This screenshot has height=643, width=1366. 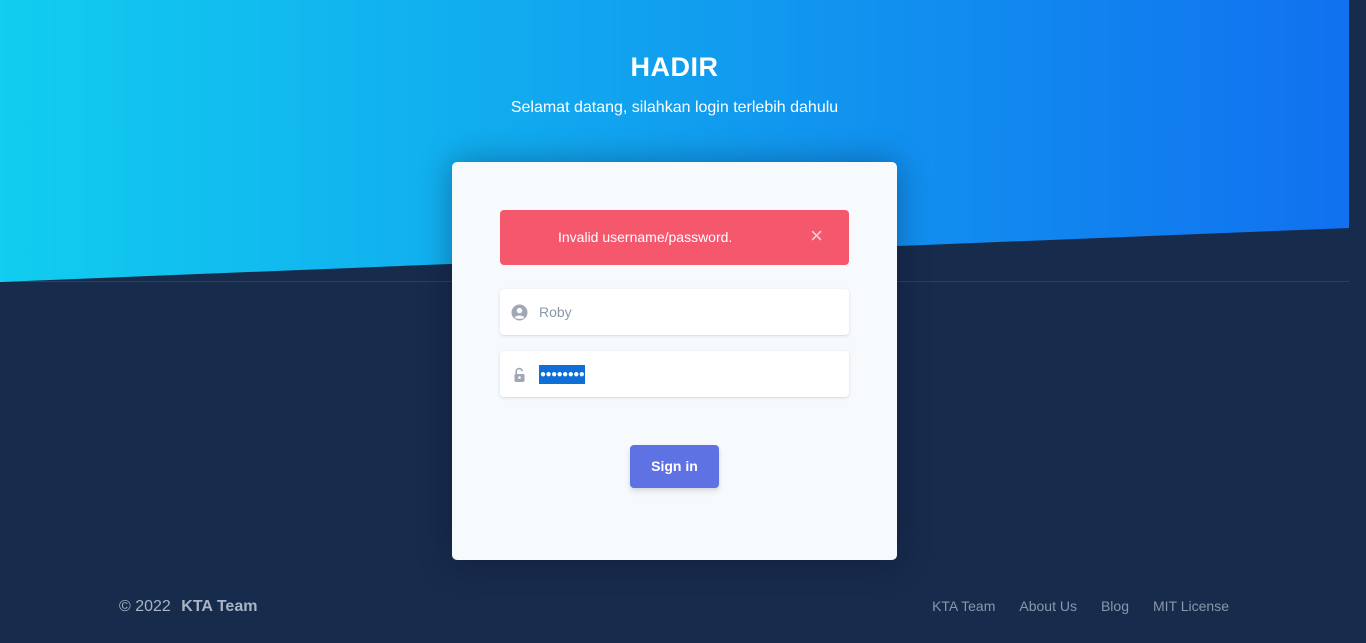 I want to click on footer-link-blog: Blog, so click(x=1115, y=606).